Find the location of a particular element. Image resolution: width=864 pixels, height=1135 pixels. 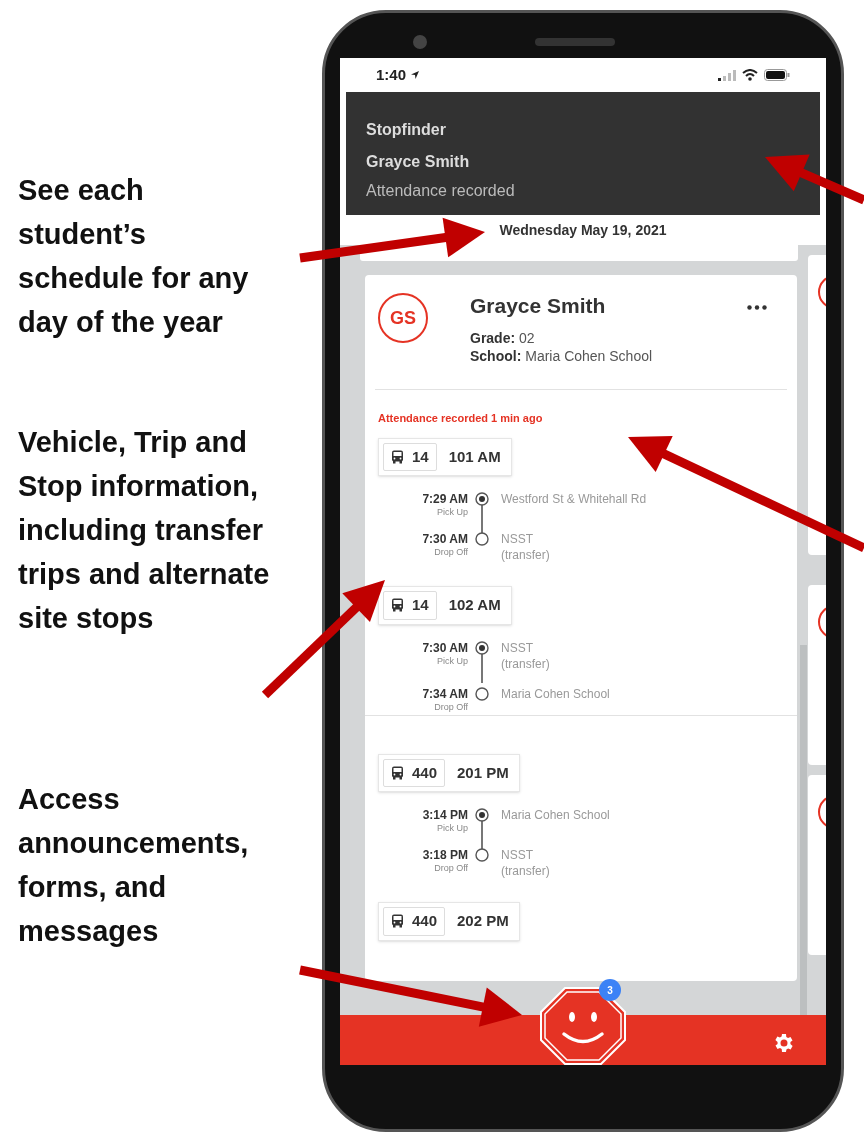

notification-app: Stopfinder is located at coordinates (406, 130).